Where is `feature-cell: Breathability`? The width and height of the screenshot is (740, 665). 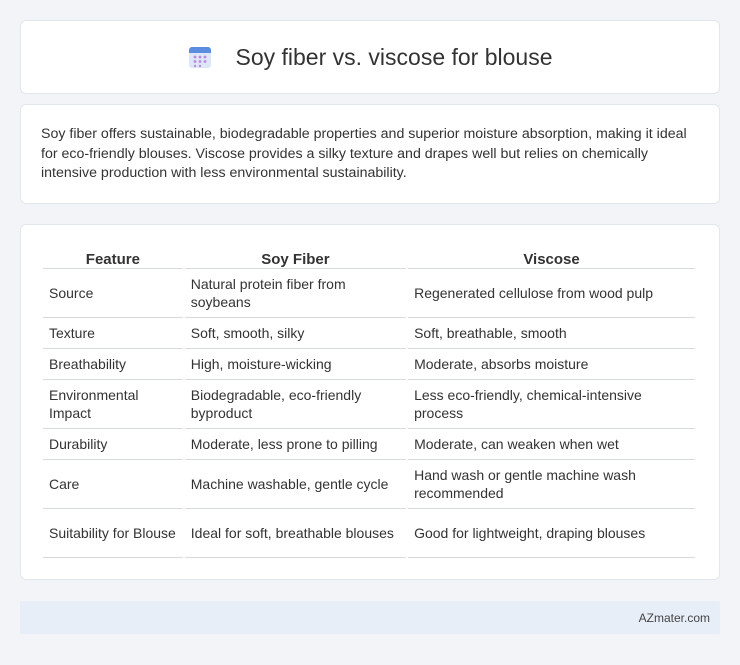
feature-cell: Breathability is located at coordinates (113, 364).